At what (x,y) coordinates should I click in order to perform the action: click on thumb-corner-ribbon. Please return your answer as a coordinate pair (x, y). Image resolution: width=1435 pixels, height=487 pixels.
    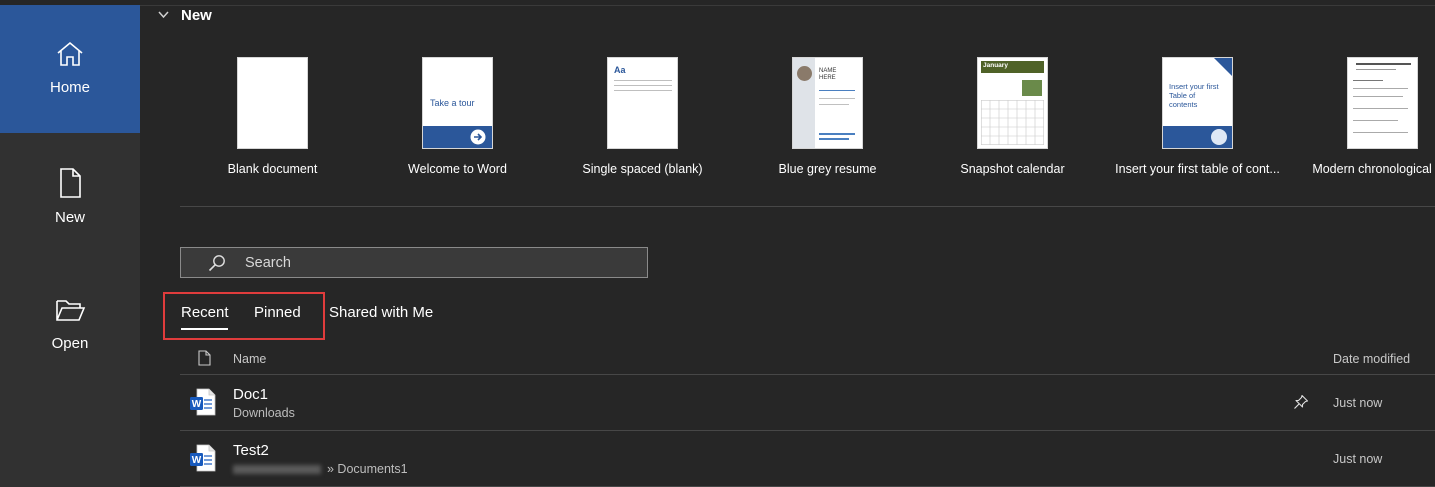
    Looking at the image, I should click on (1223, 67).